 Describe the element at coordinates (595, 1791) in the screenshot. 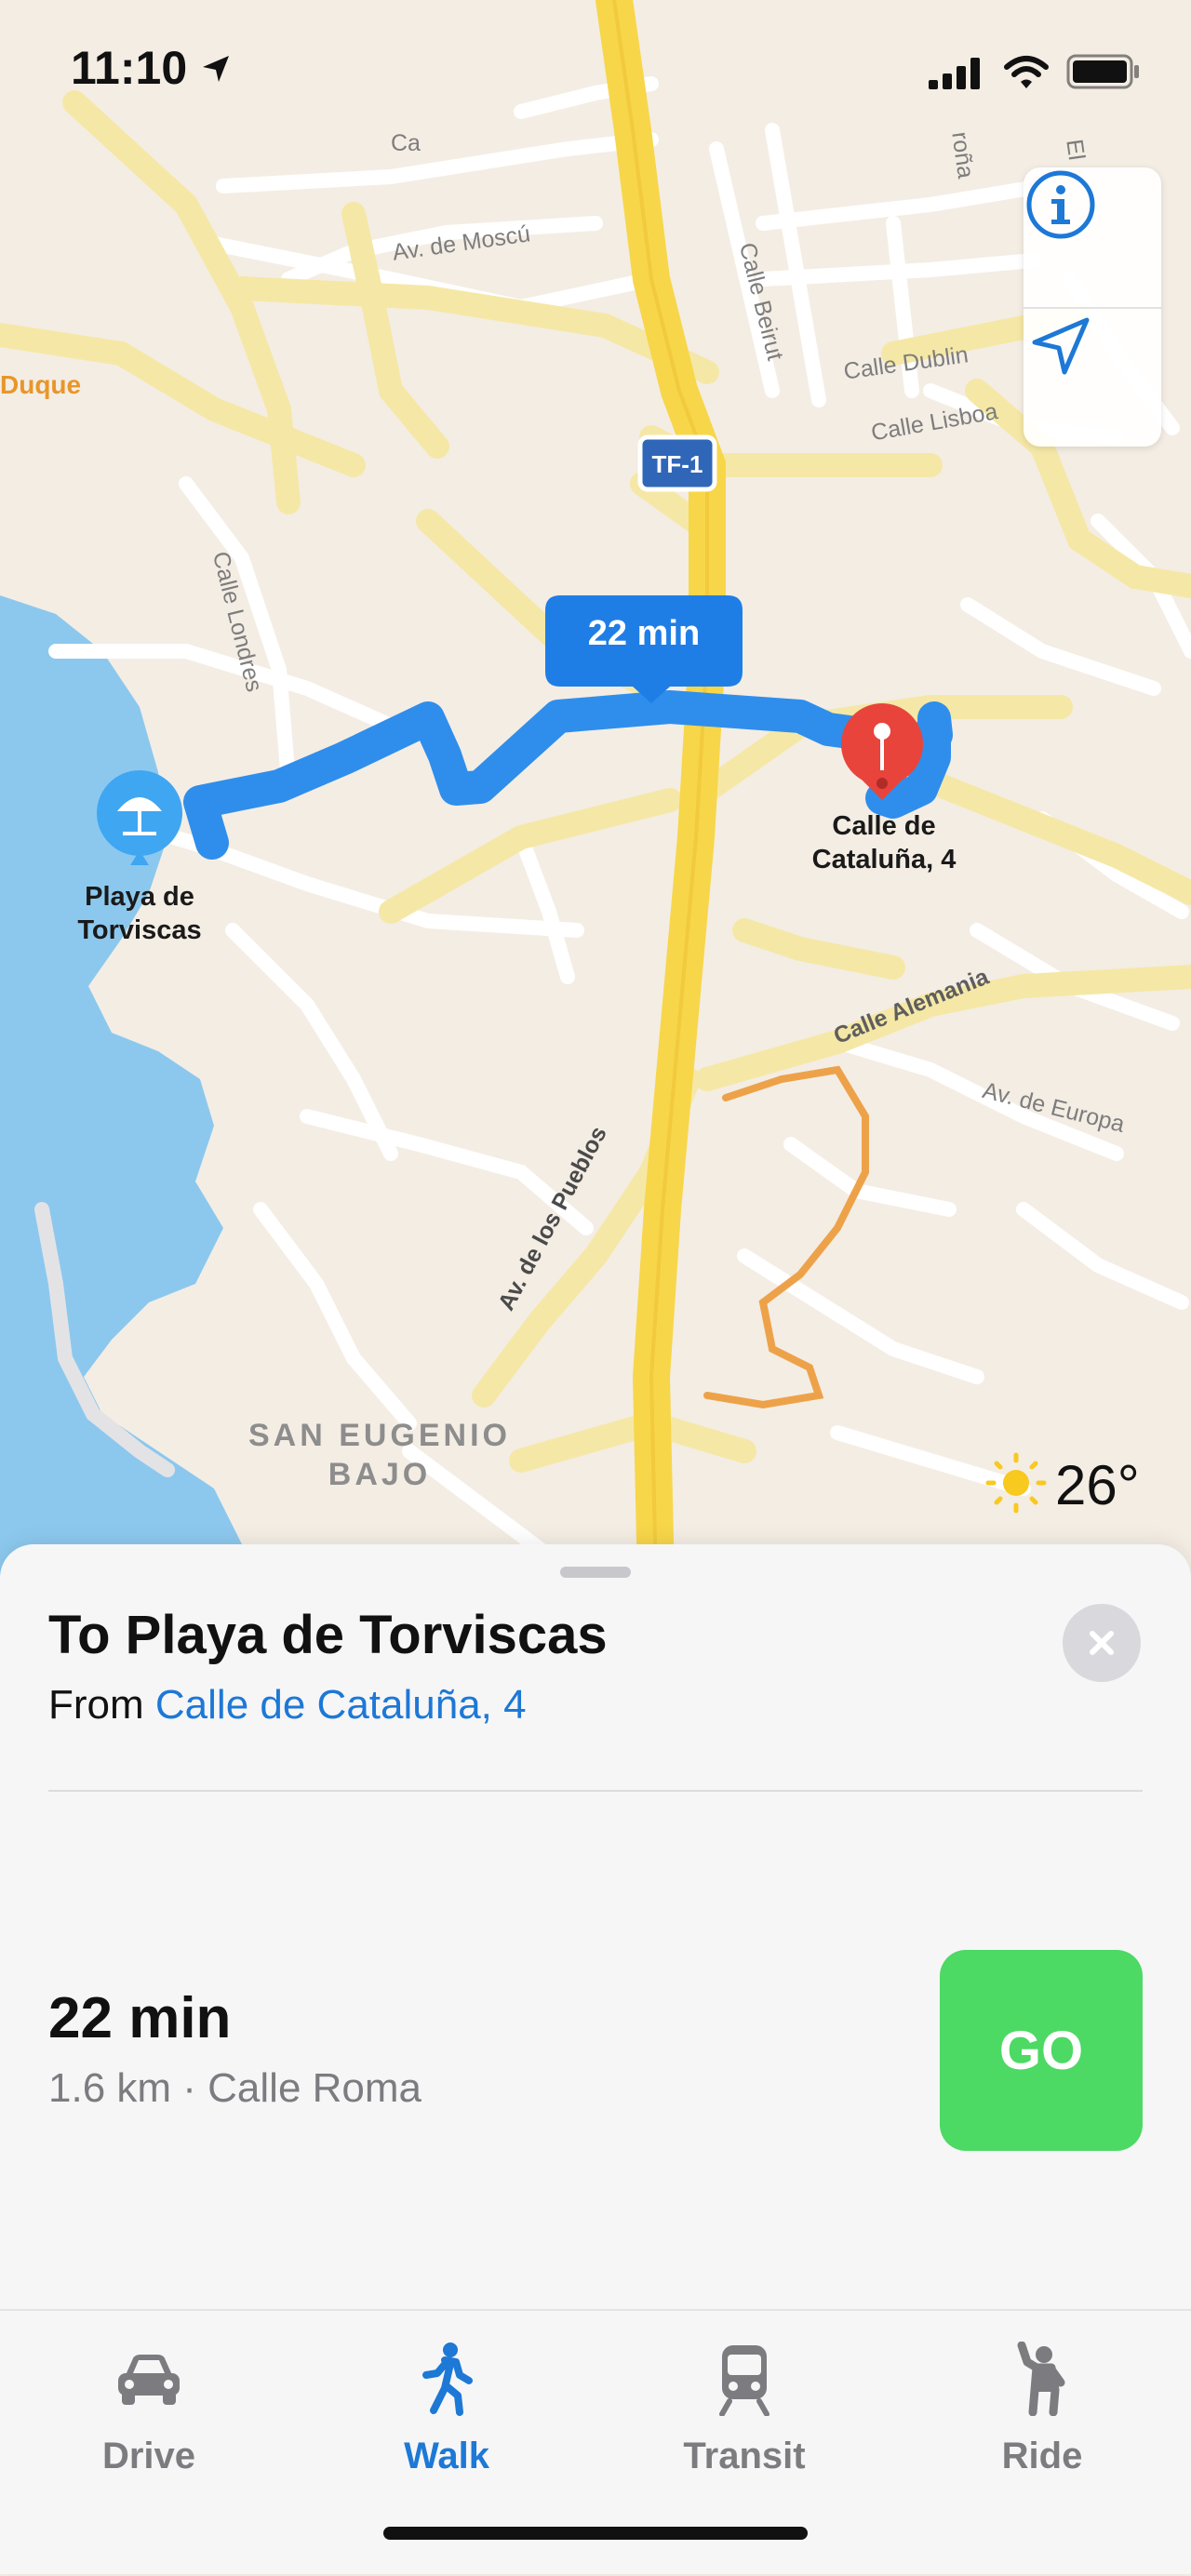

I see `sheet-divider` at that location.